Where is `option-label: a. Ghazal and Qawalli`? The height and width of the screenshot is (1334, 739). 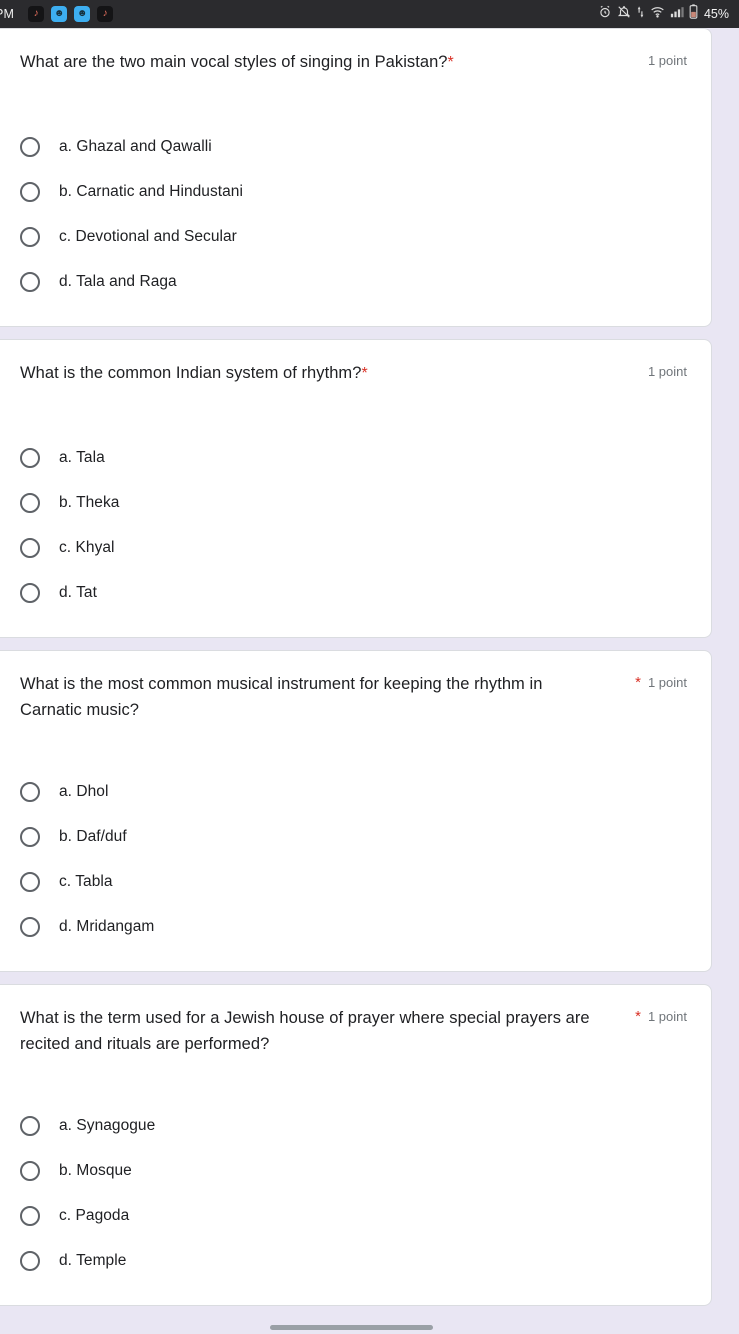
option-label: a. Ghazal and Qawalli is located at coordinates (135, 146).